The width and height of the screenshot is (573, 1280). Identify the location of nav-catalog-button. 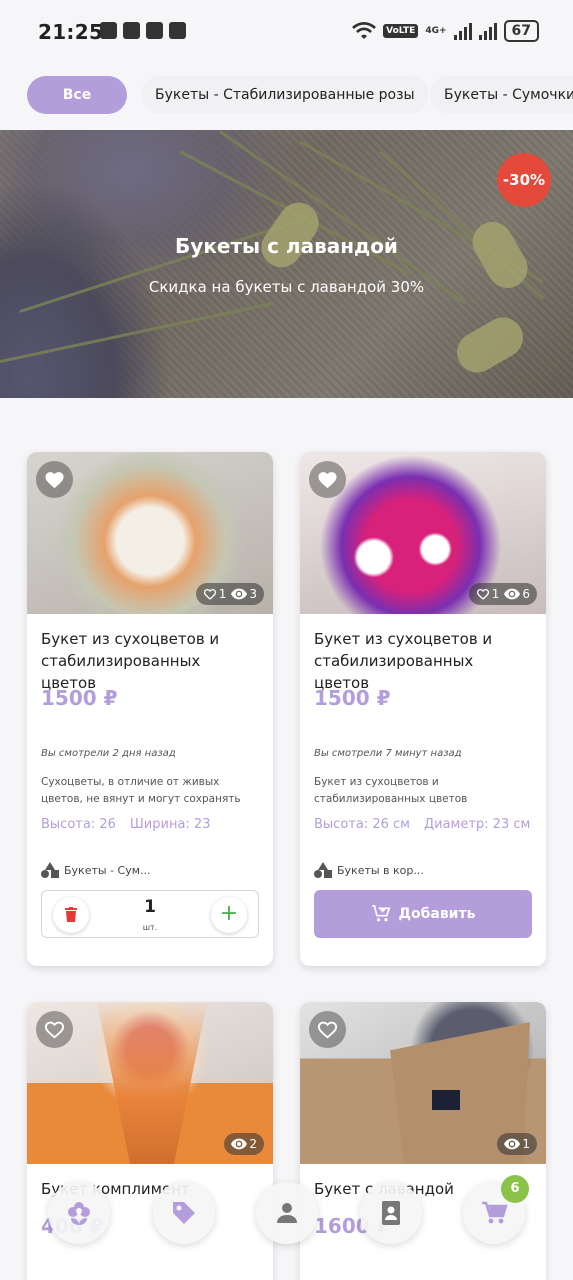
(79, 1213).